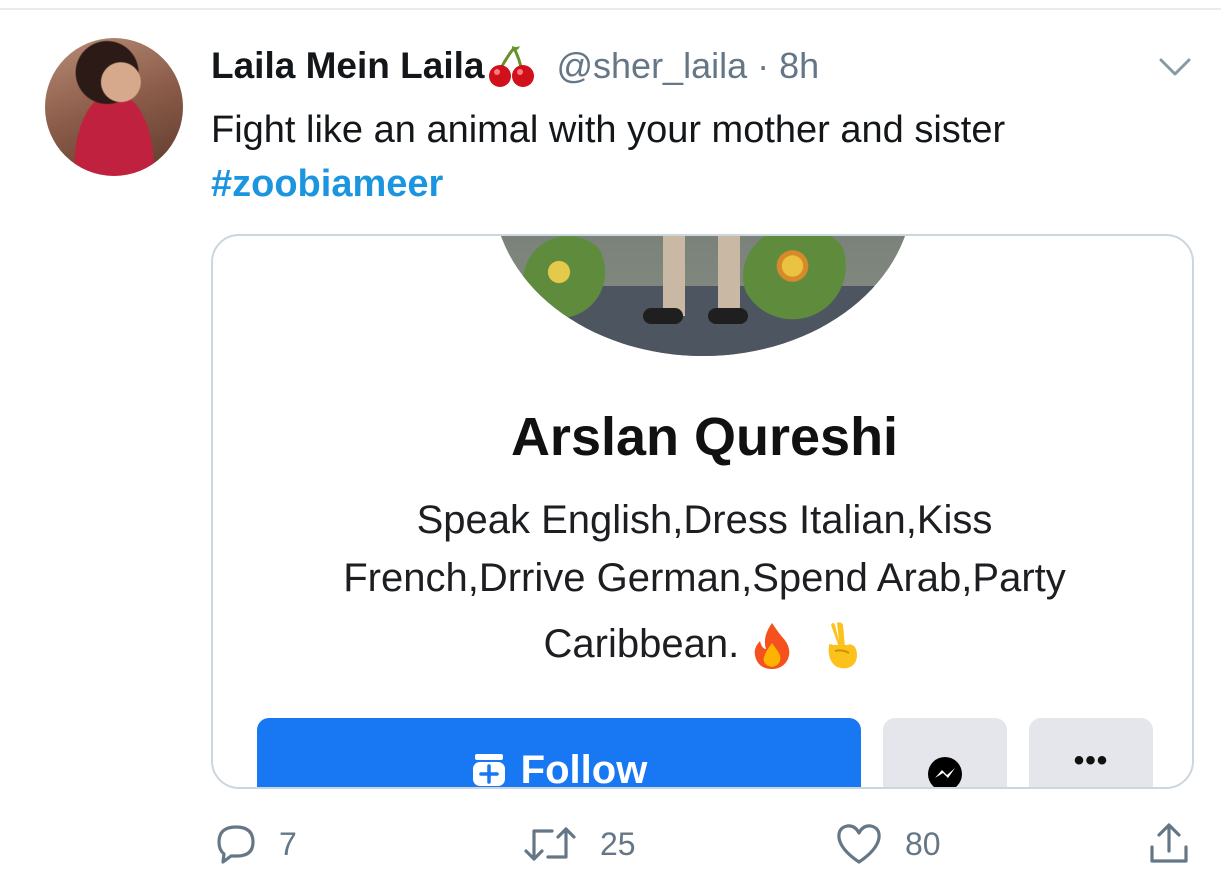 Image resolution: width=1221 pixels, height=872 pixels. Describe the element at coordinates (703, 296) in the screenshot. I see `profile-photo` at that location.